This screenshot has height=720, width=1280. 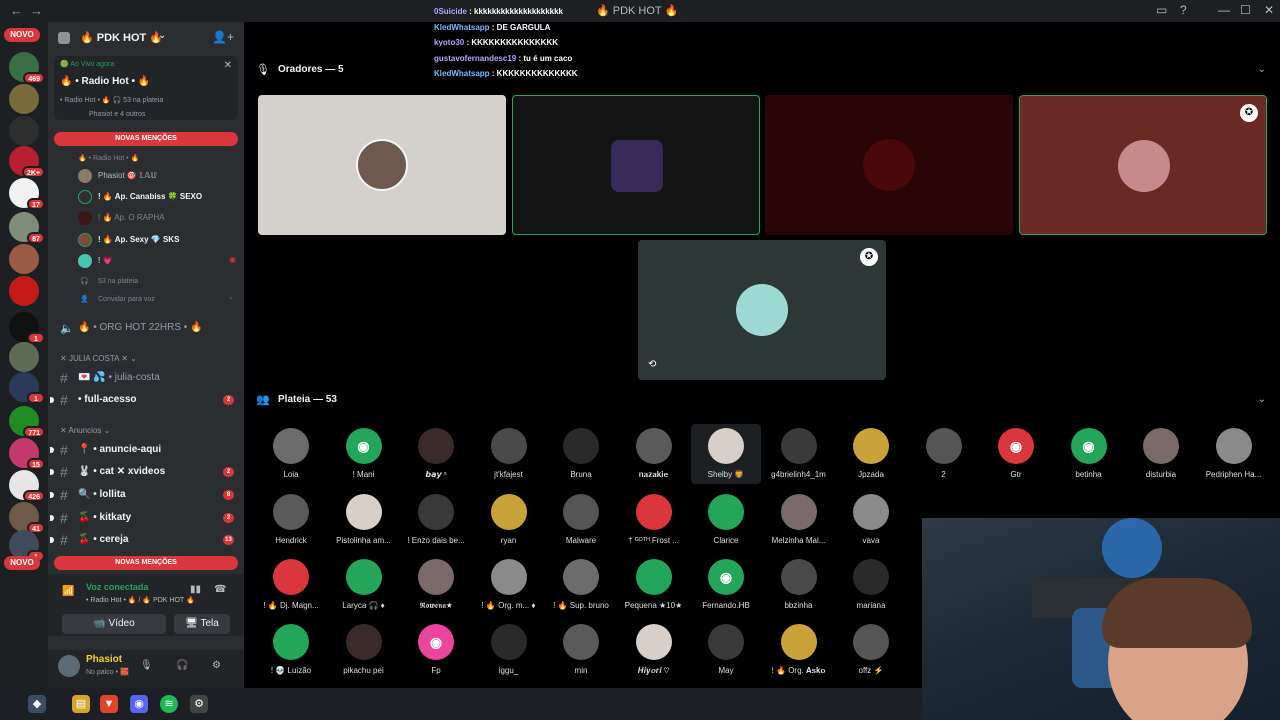 What do you see at coordinates (81, 704) in the screenshot?
I see `file-explorer-icon: ▤` at bounding box center [81, 704].